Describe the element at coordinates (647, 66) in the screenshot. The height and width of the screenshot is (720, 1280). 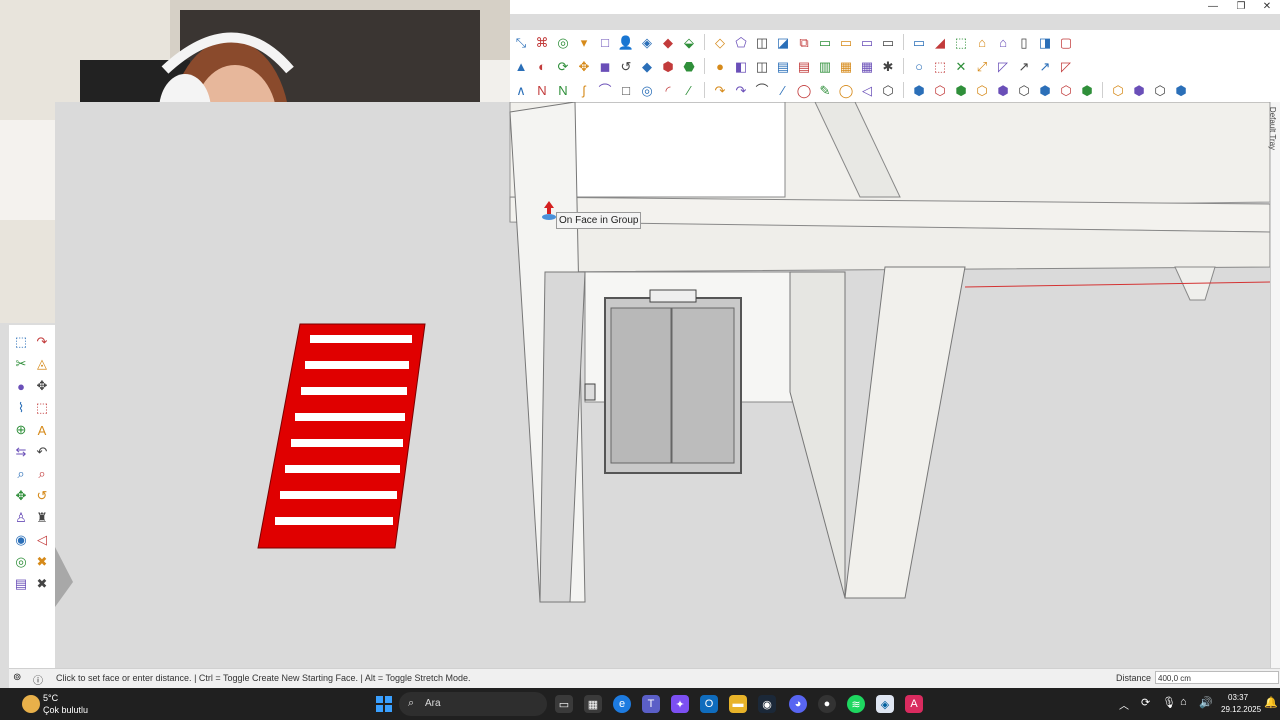
I see `toolbar-tool-icon: ◆` at that location.